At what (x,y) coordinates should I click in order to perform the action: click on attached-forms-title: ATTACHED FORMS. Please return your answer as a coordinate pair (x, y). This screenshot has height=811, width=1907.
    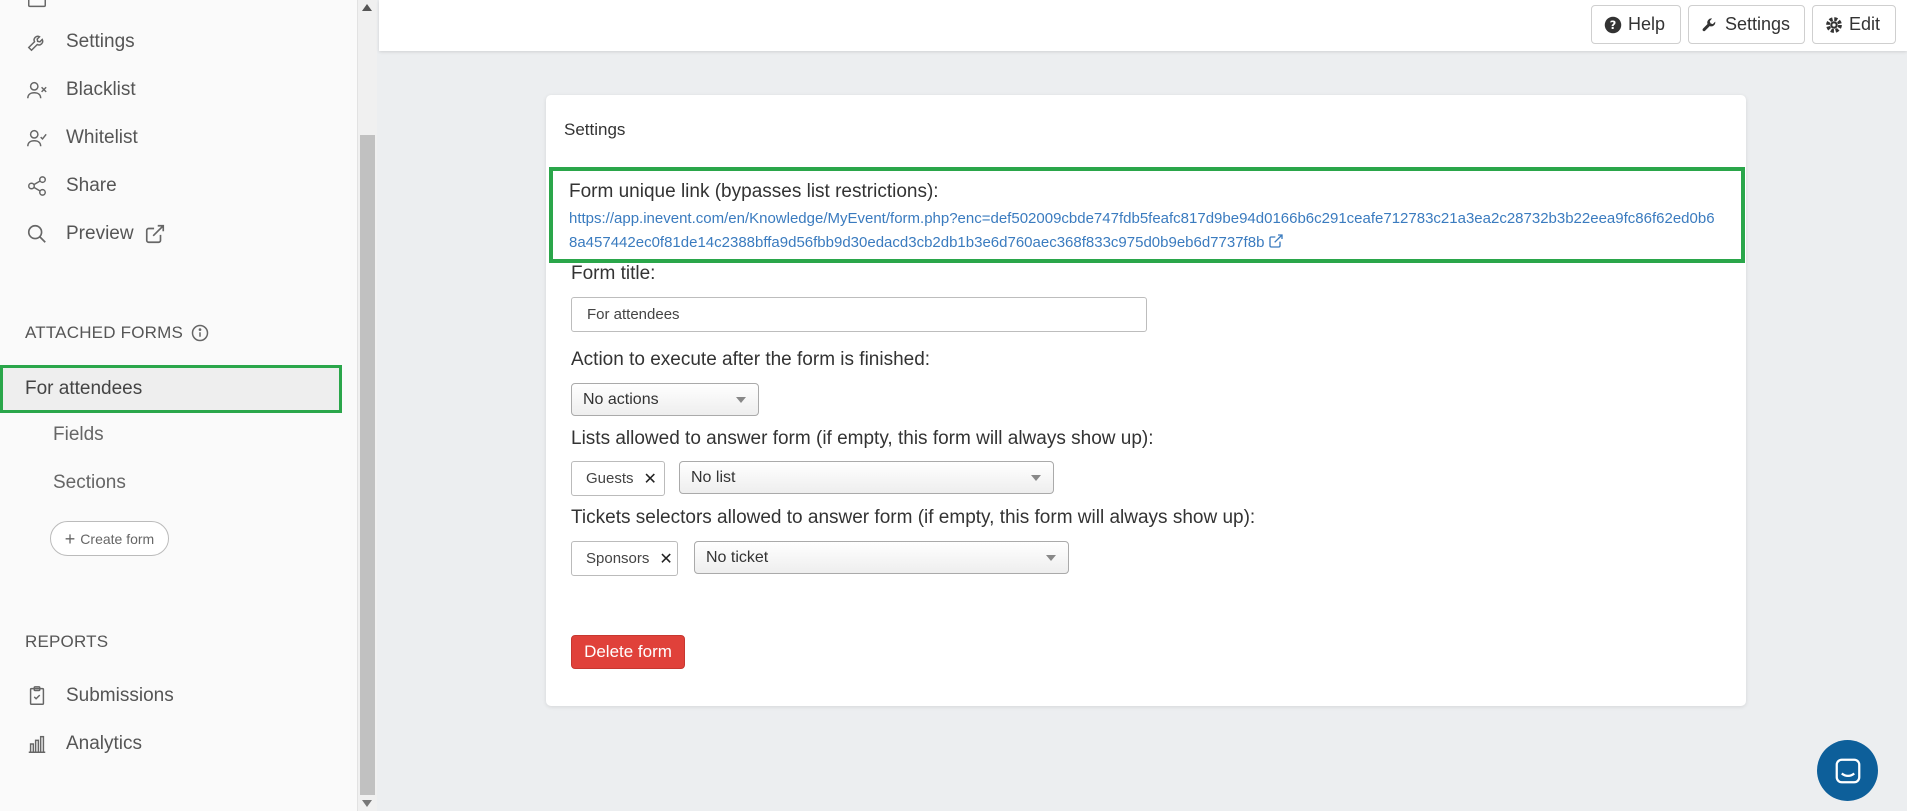
    Looking at the image, I should click on (117, 333).